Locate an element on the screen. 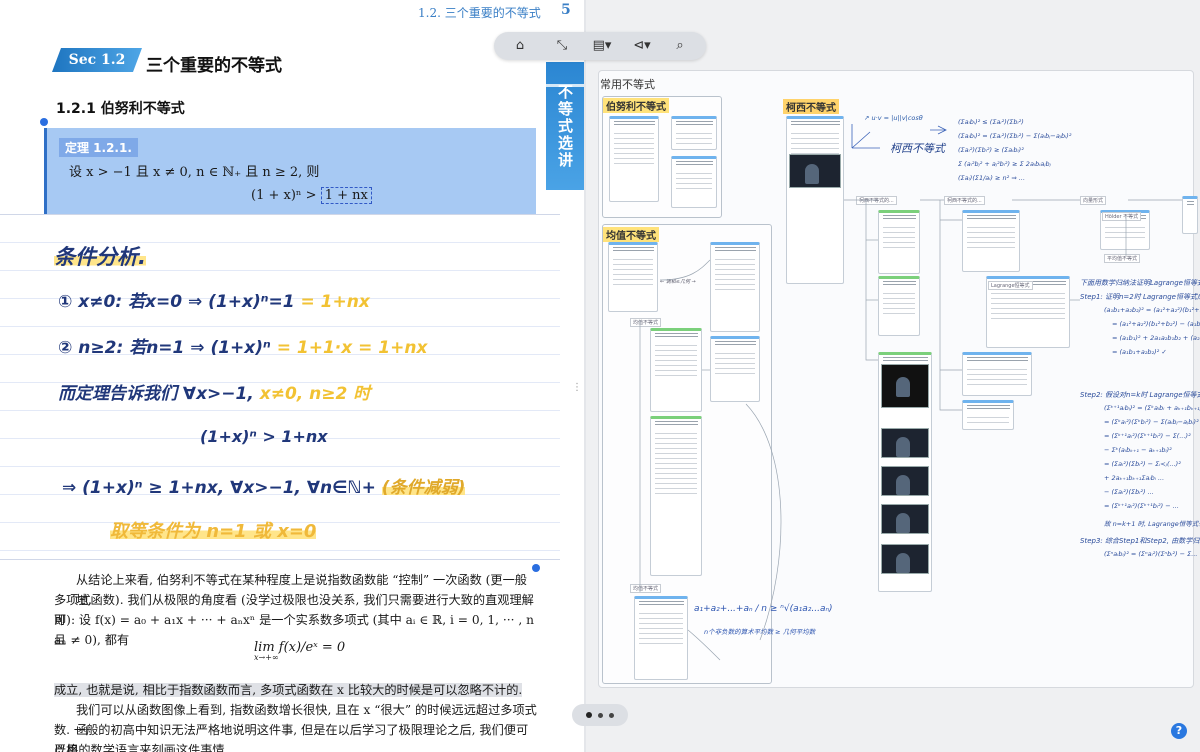  collapse-arrows-icon: ⤡ is located at coordinates (562, 46).